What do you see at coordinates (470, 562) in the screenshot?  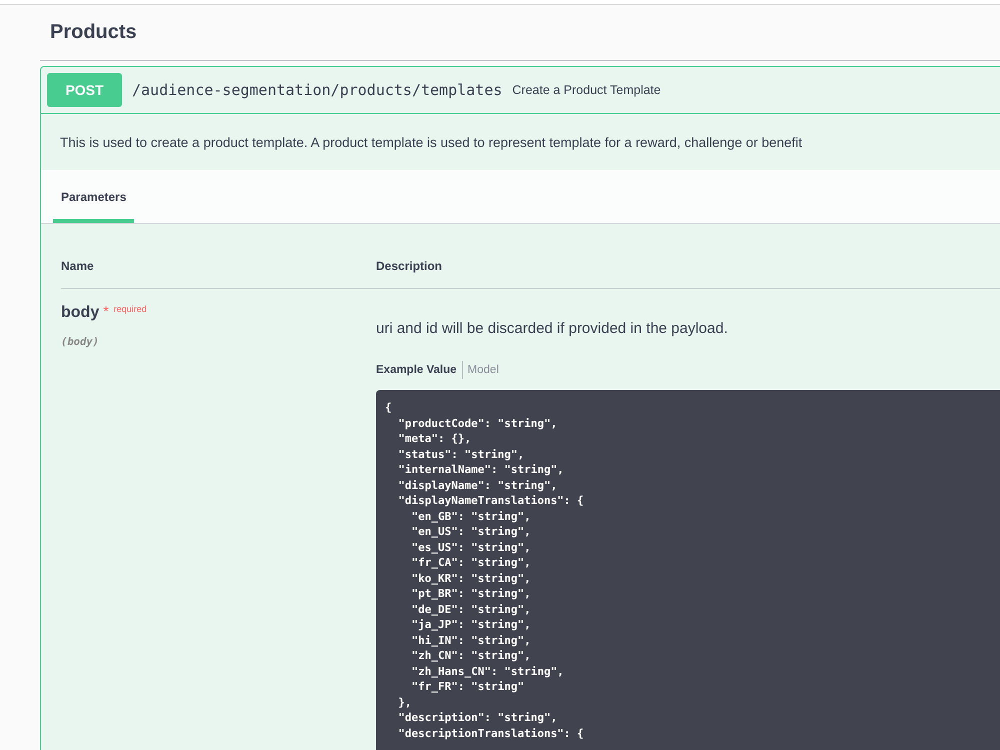 I see `code-line: "fr_CA": "string",` at bounding box center [470, 562].